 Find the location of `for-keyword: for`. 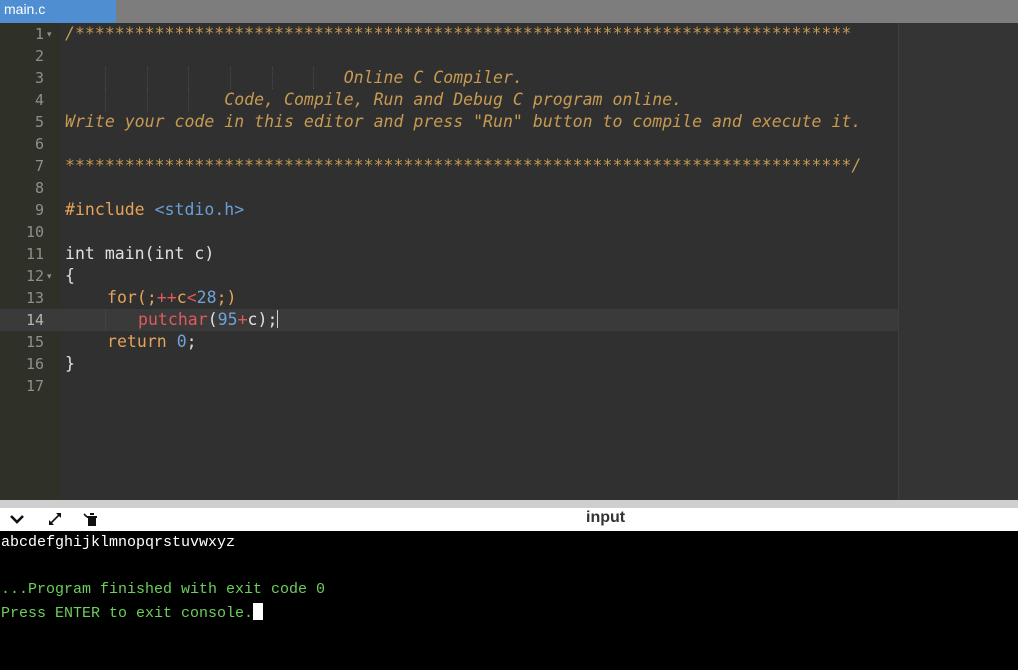

for-keyword: for is located at coordinates (122, 297).